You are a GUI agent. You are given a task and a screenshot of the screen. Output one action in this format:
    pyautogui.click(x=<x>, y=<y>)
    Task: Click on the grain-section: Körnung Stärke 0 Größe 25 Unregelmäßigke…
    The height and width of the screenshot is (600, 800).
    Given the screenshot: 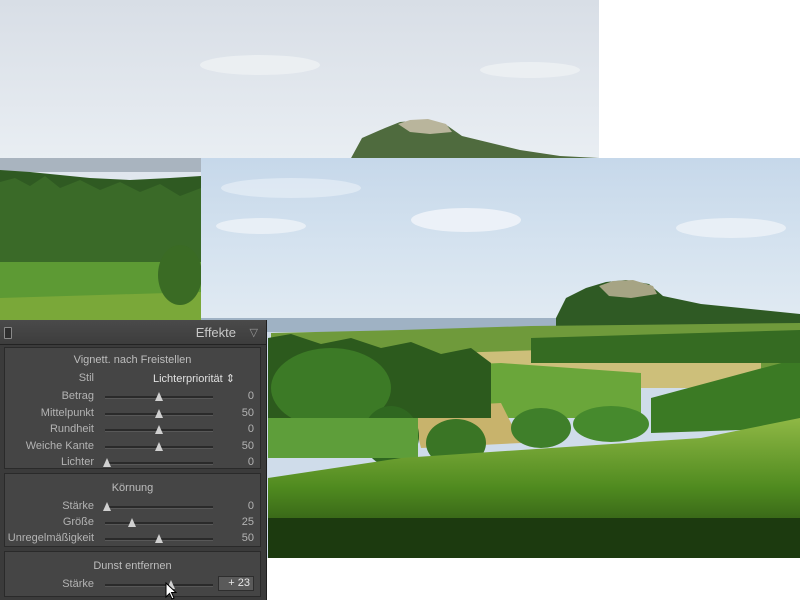 What is the action you would take?
    pyautogui.click(x=132, y=510)
    